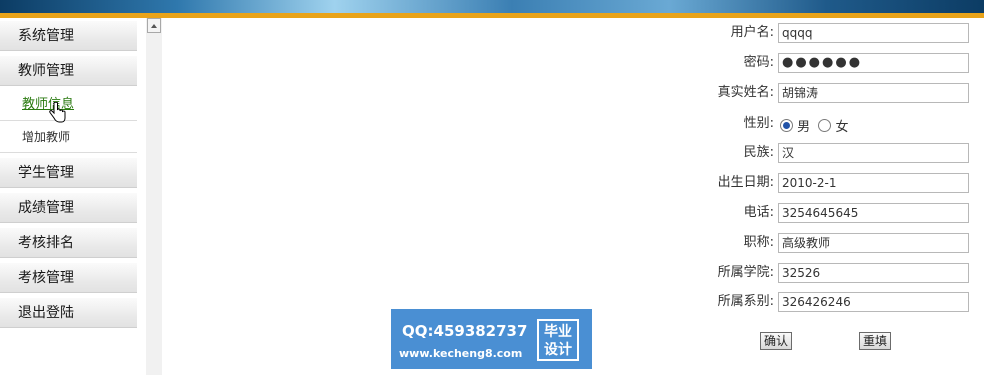 This screenshot has height=375, width=984. Describe the element at coordinates (154, 25) in the screenshot. I see `scroll-up-arrow-icon` at that location.